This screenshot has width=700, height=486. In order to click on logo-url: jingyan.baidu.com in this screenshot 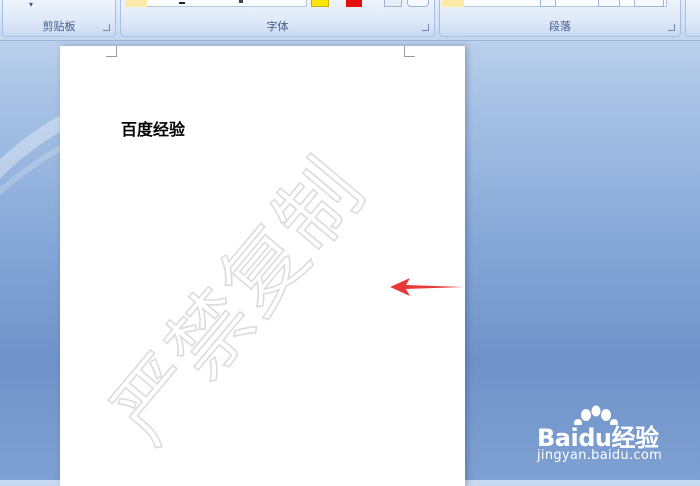, I will do `click(600, 455)`.